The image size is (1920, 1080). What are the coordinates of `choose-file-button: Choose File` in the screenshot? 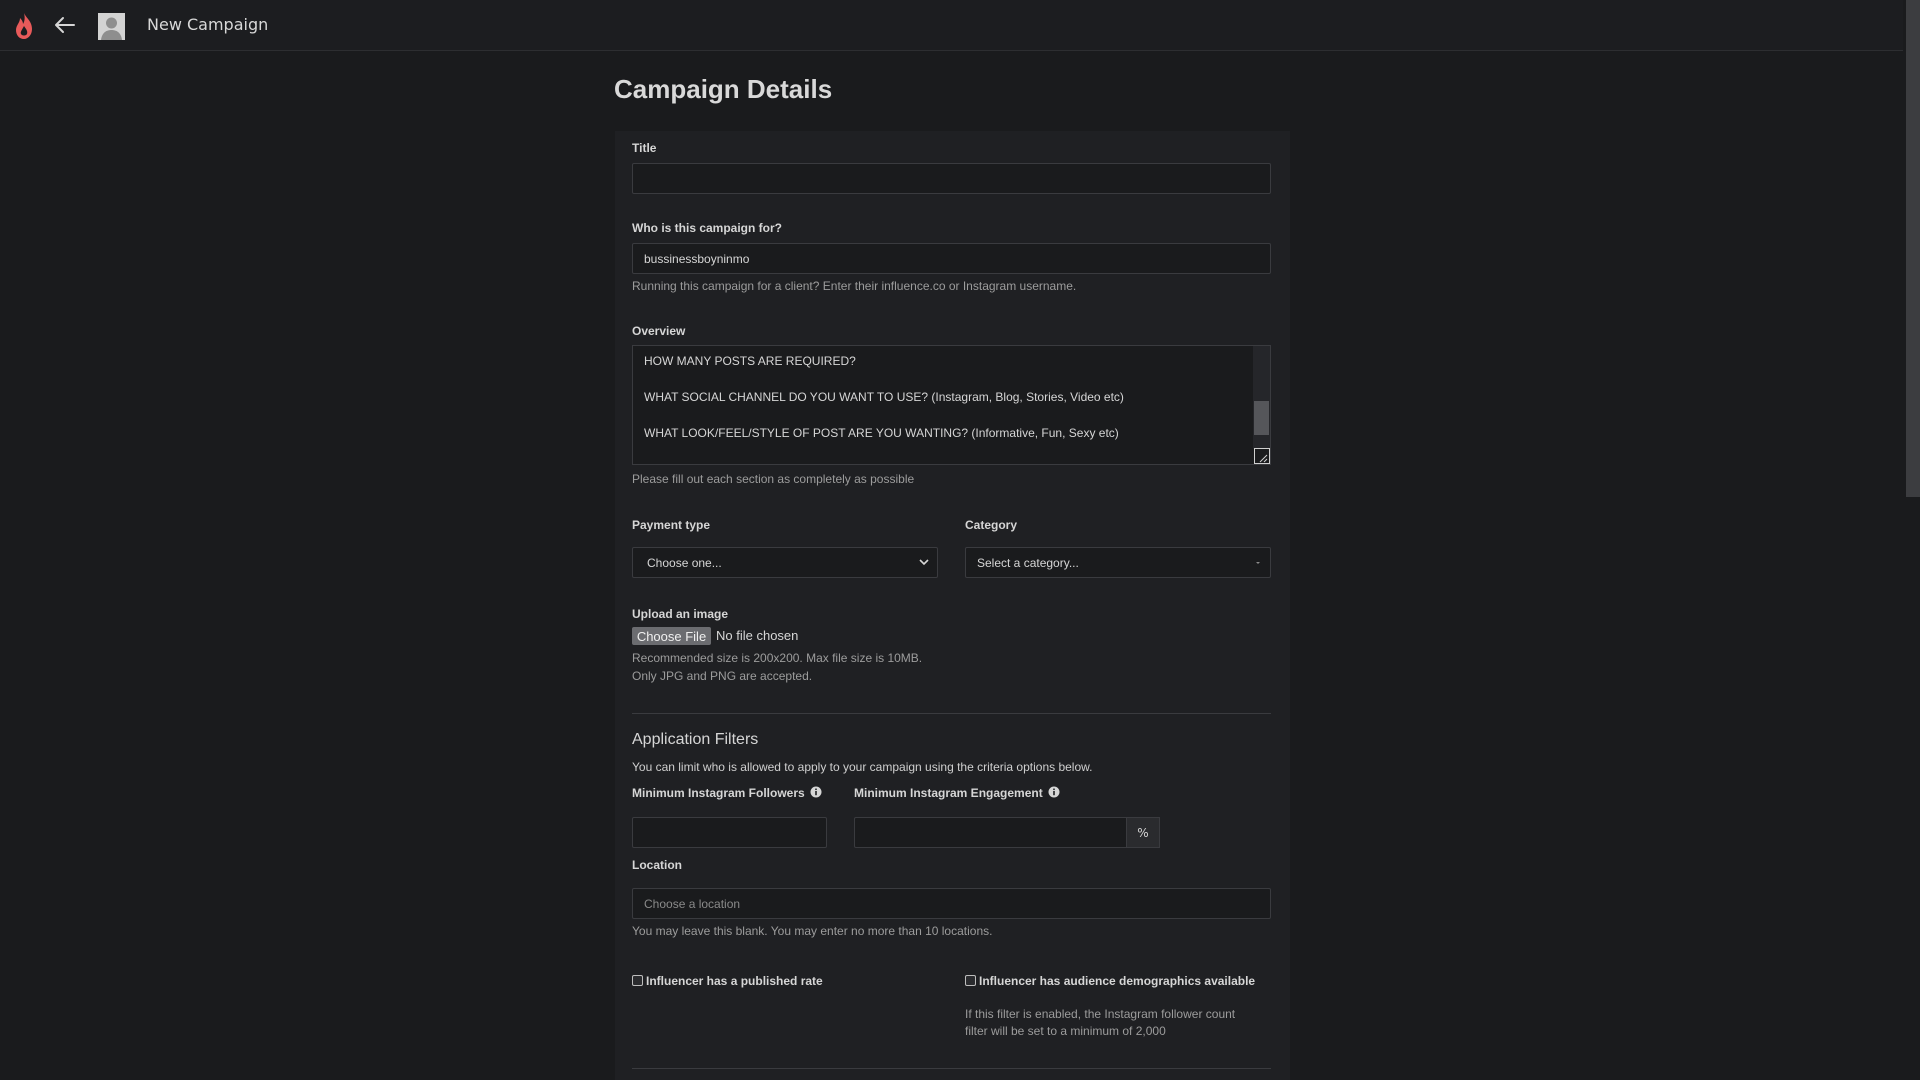 It's located at (671, 636).